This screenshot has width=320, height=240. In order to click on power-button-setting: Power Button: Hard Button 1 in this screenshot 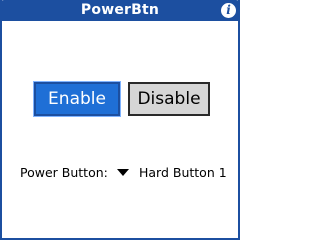, I will do `click(125, 173)`.